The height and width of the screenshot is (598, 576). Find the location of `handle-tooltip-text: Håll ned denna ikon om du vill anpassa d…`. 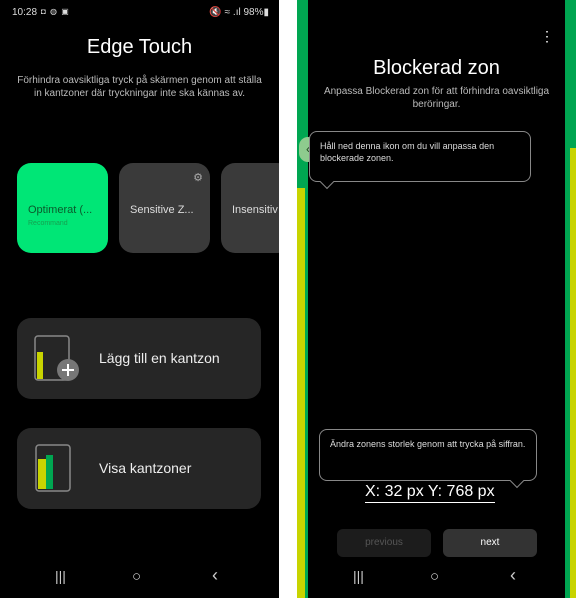

handle-tooltip-text: Håll ned denna ikon om du vill anpassa d… is located at coordinates (407, 152).